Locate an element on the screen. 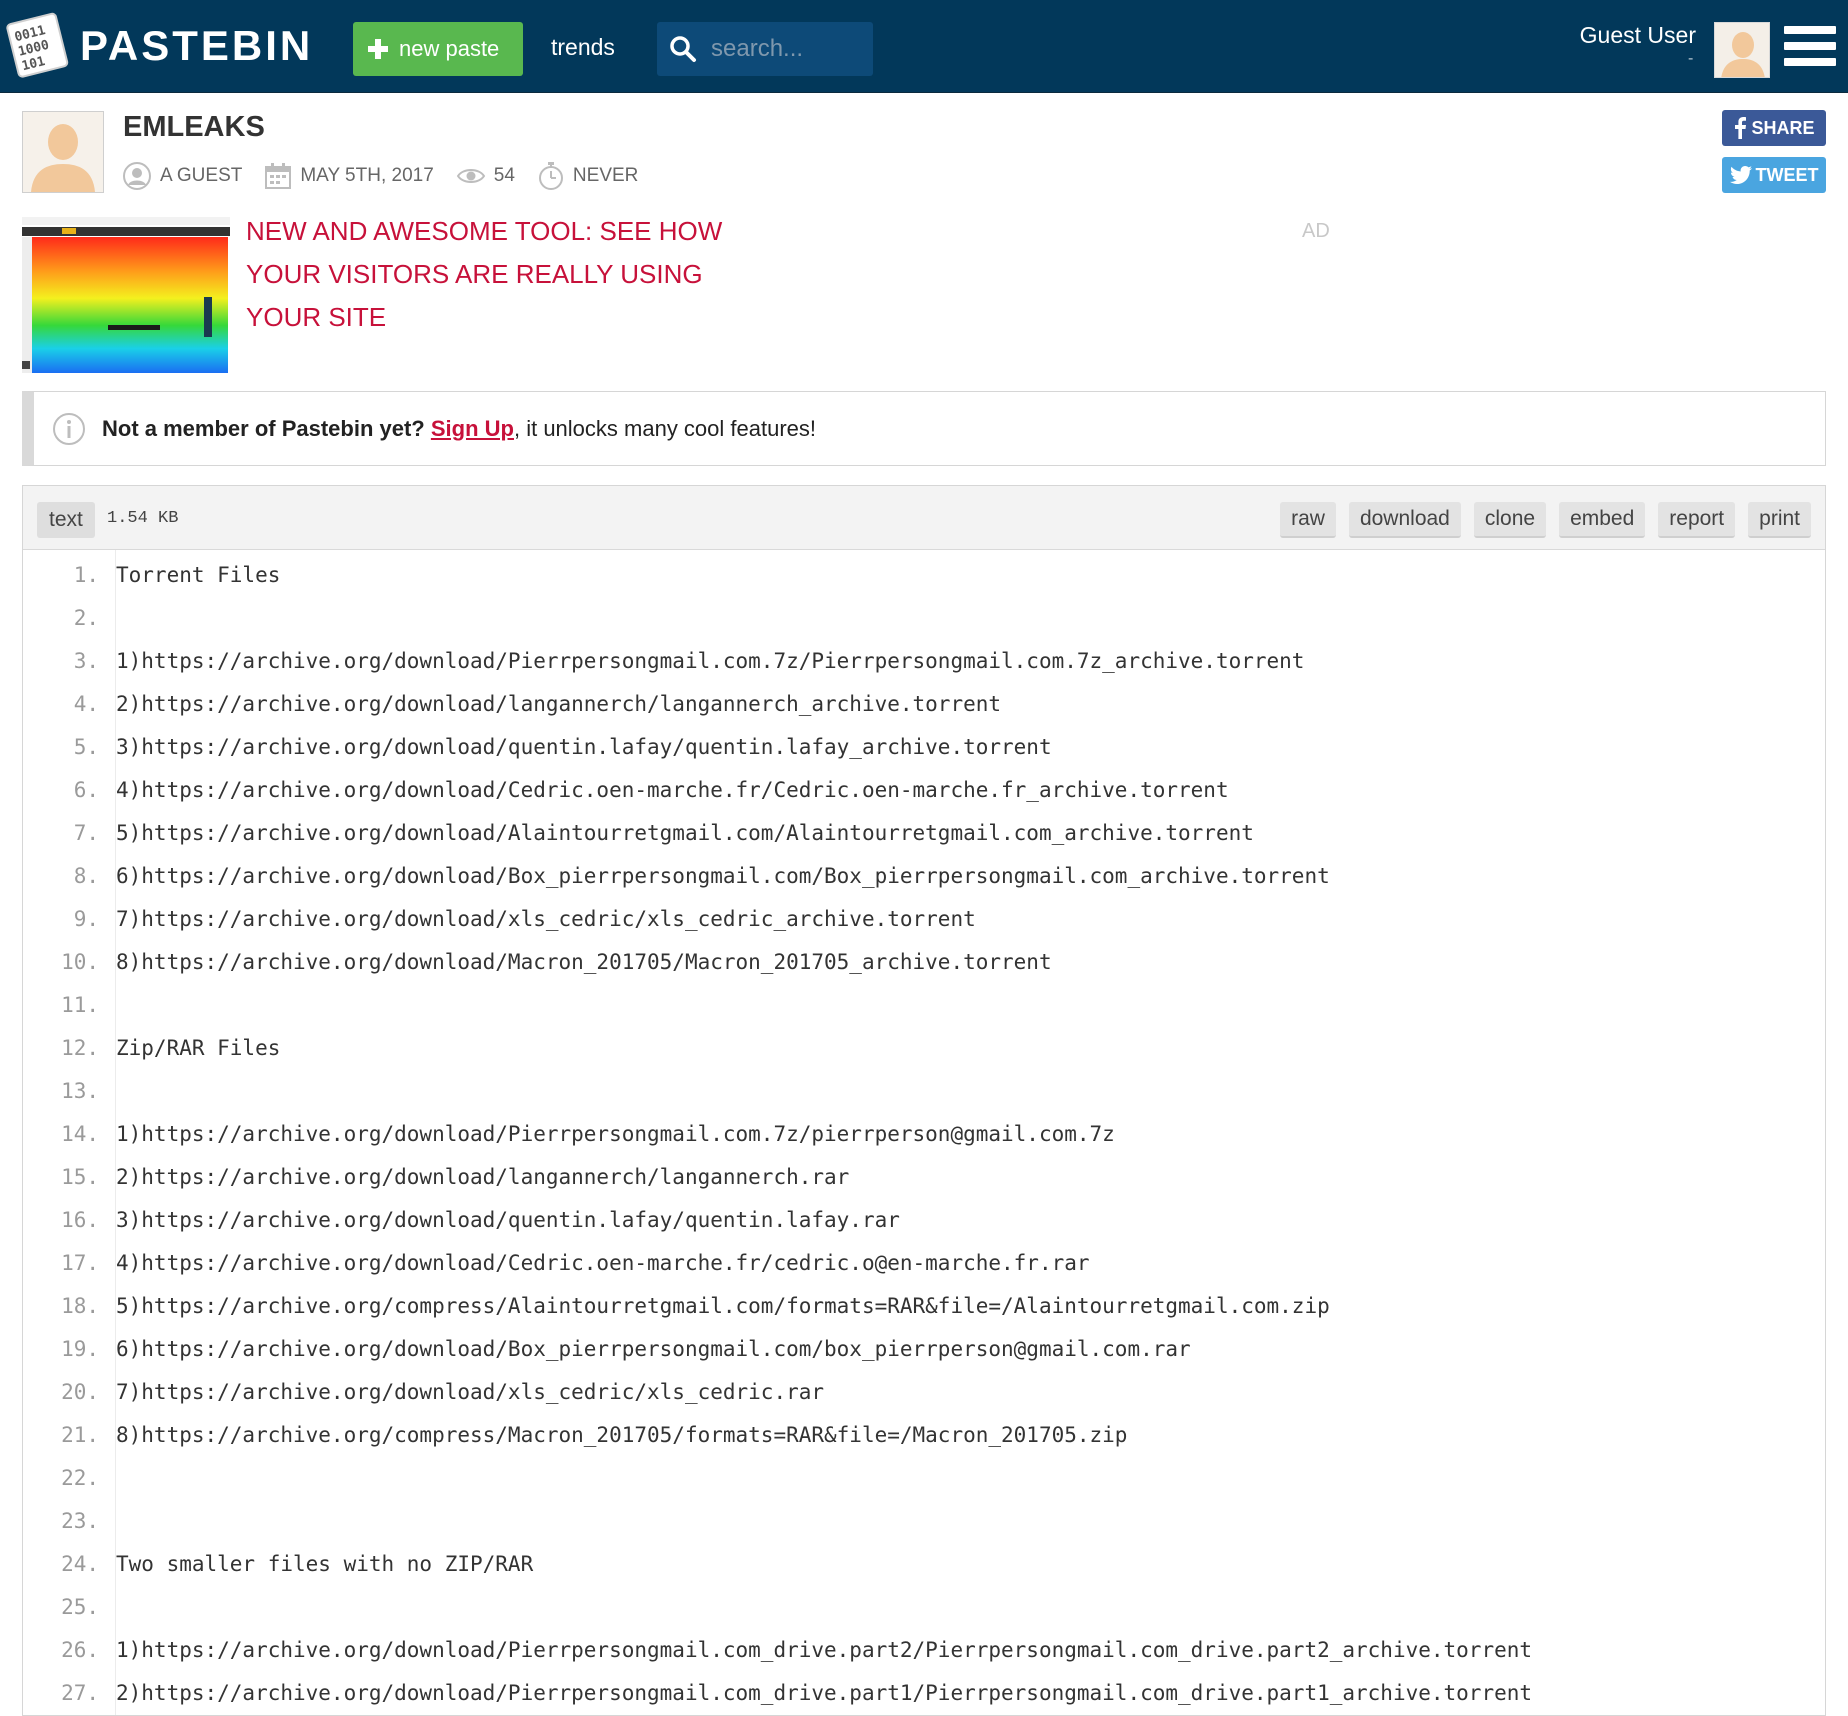  line-number: 18. is located at coordinates (80, 1306).